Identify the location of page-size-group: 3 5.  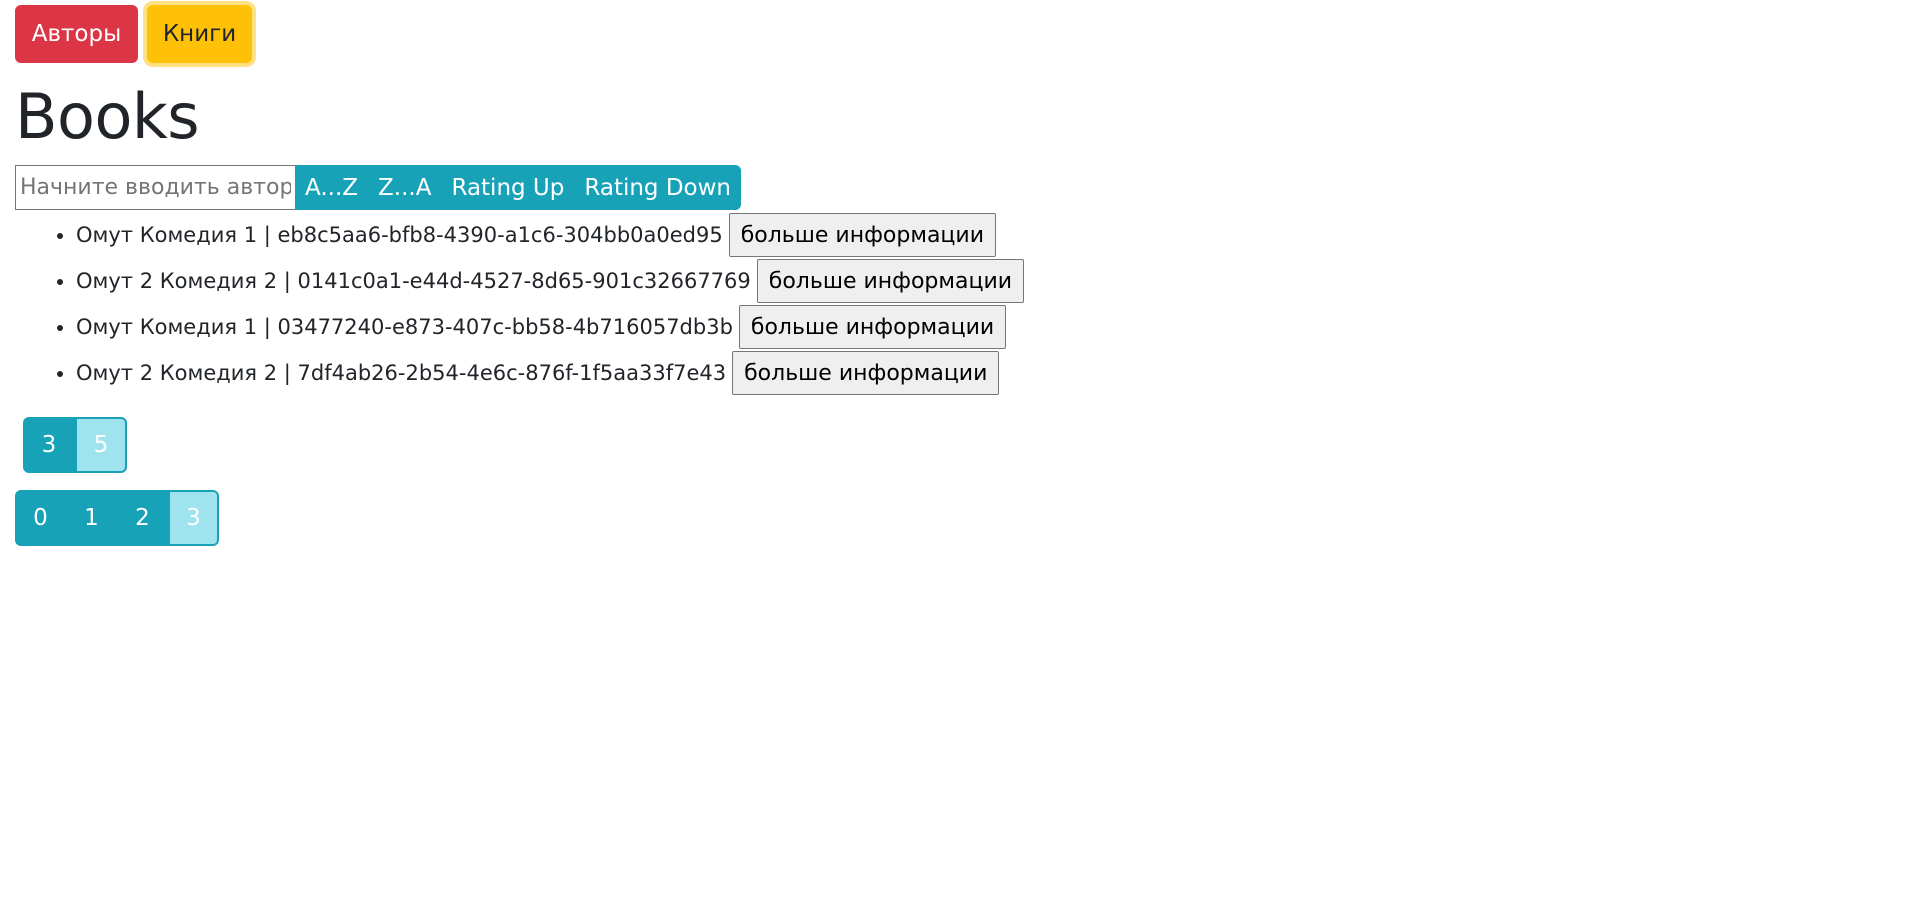
(75, 445).